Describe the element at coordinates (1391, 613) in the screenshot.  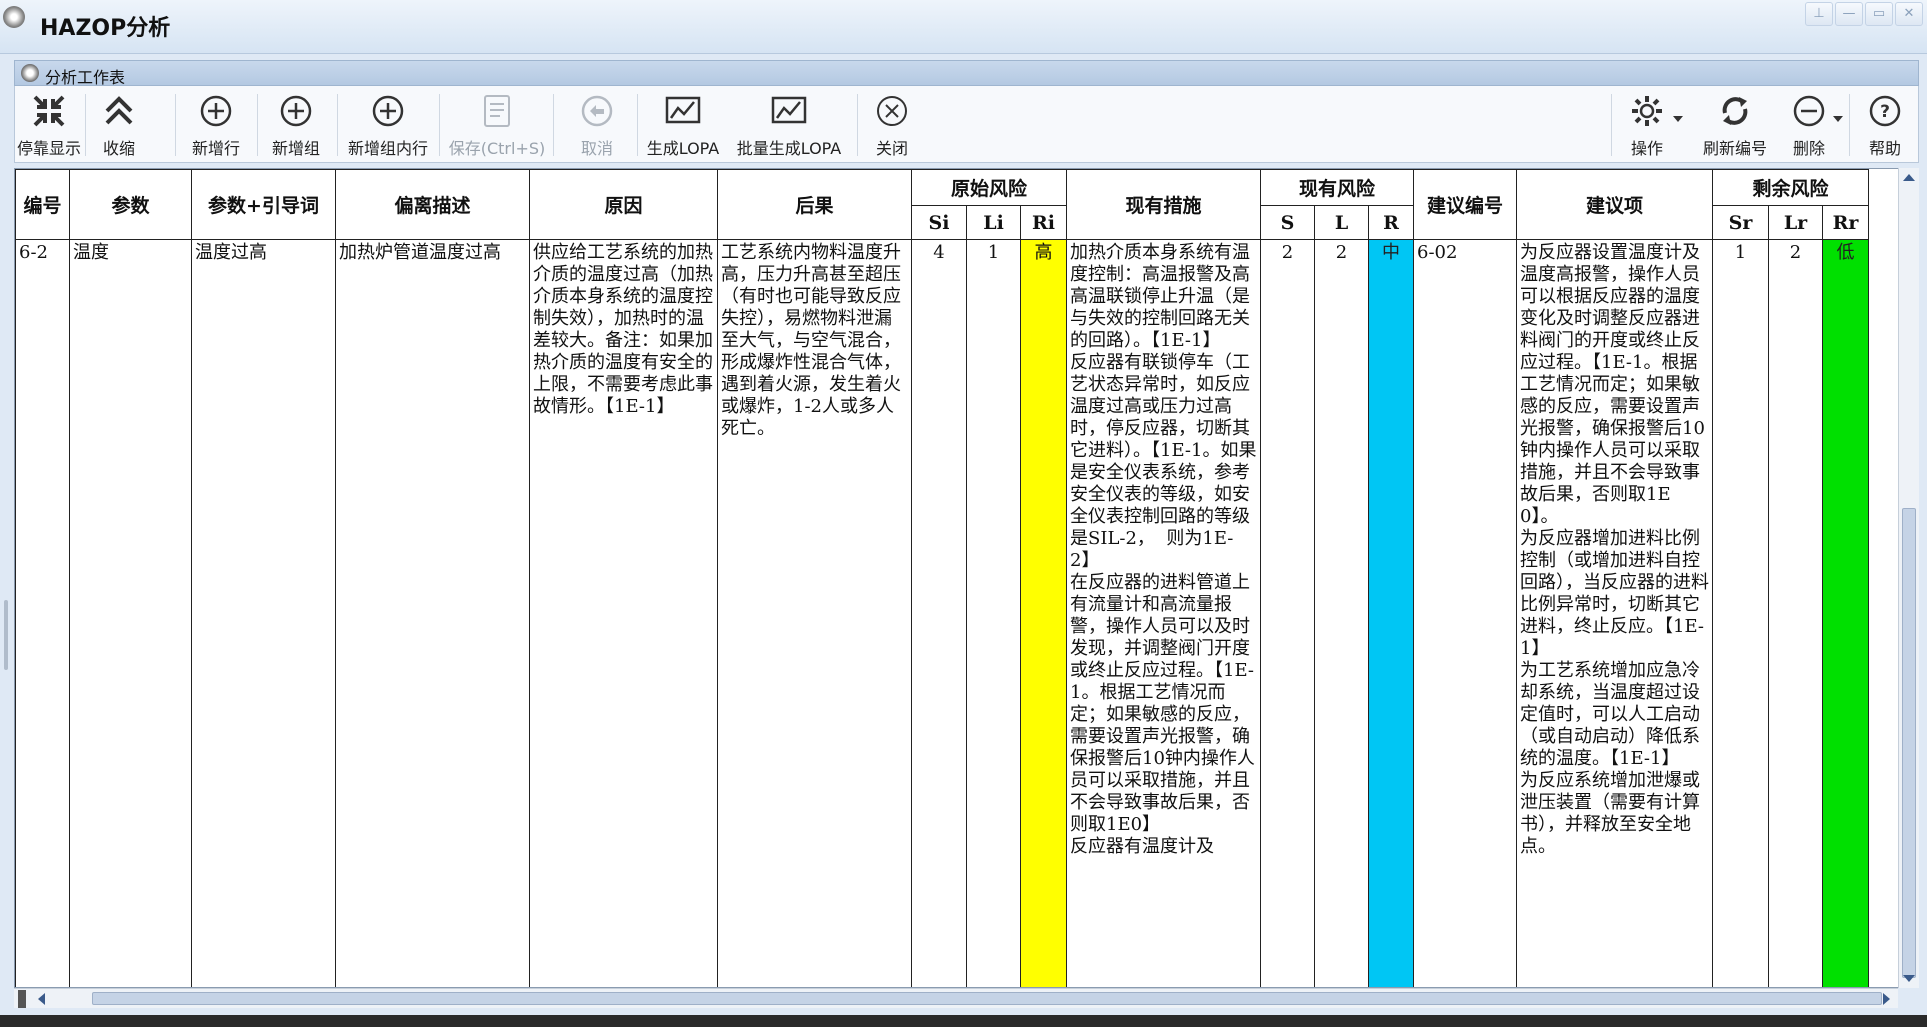
I see `cell-r-risk-badge: 中` at that location.